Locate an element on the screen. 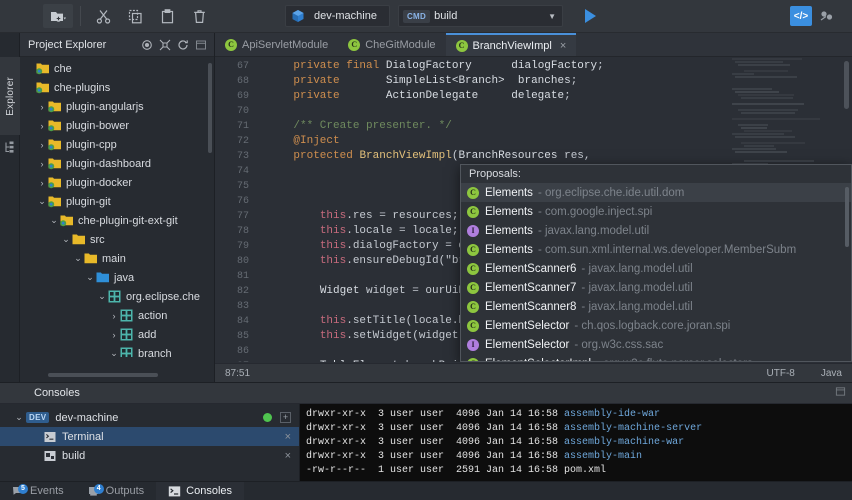 This screenshot has width=852, height=500. line-number: 80 is located at coordinates (242, 261).